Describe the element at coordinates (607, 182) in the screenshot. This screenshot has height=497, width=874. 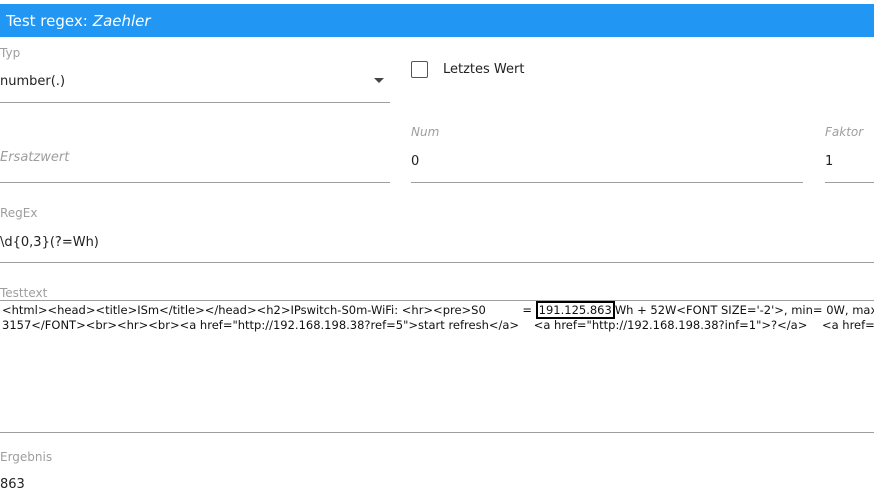
I see `num-underline` at that location.